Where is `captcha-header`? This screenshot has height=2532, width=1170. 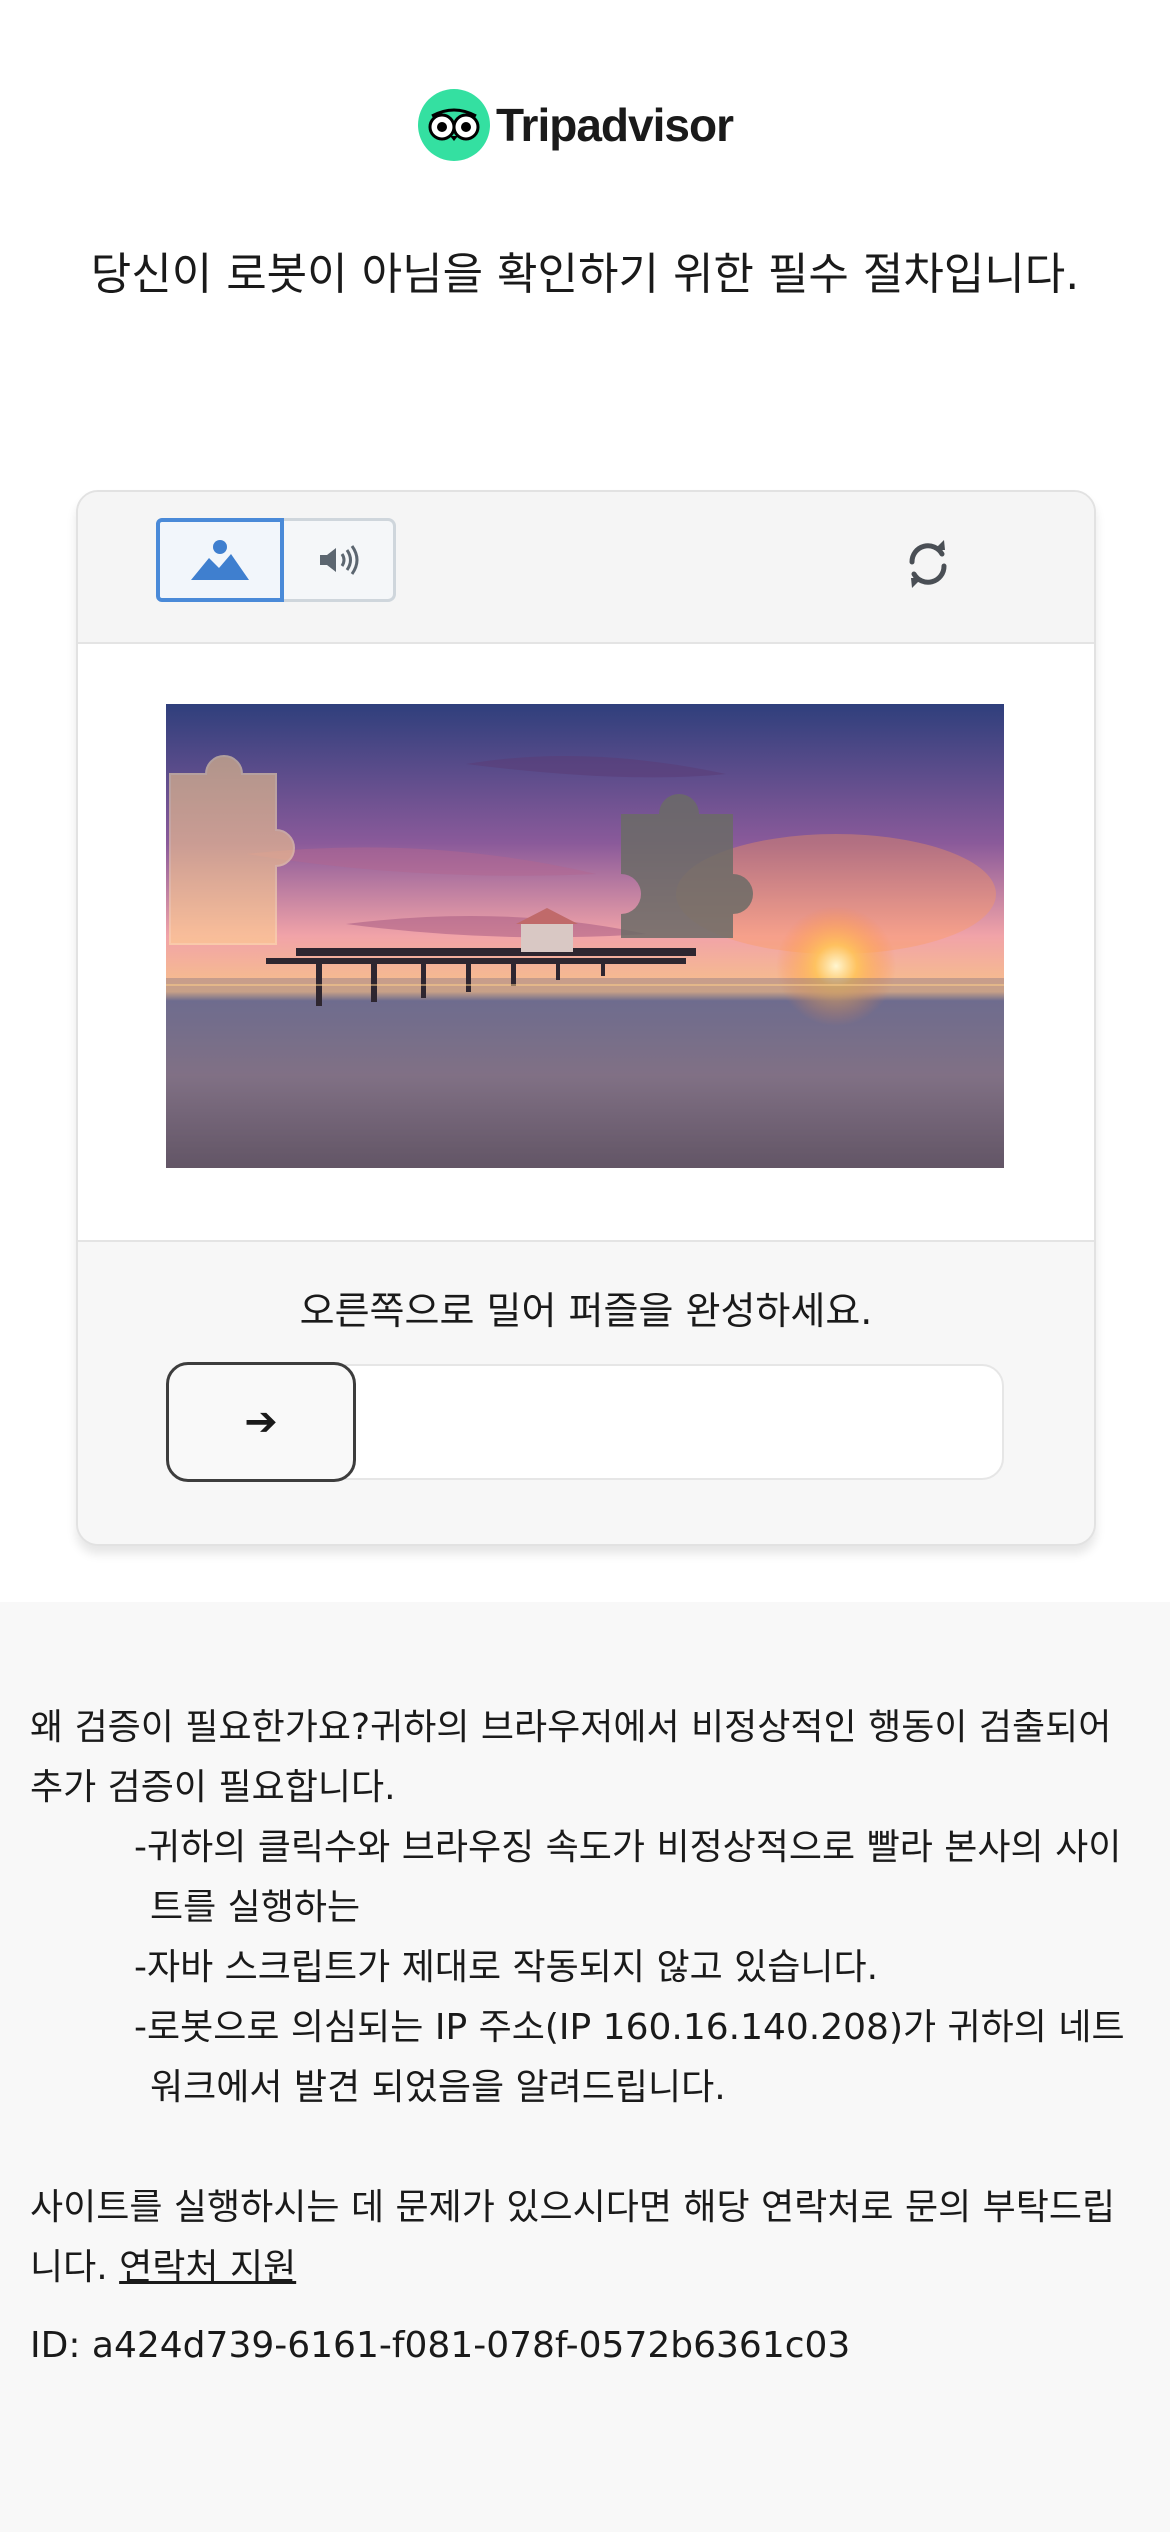
captcha-header is located at coordinates (586, 568).